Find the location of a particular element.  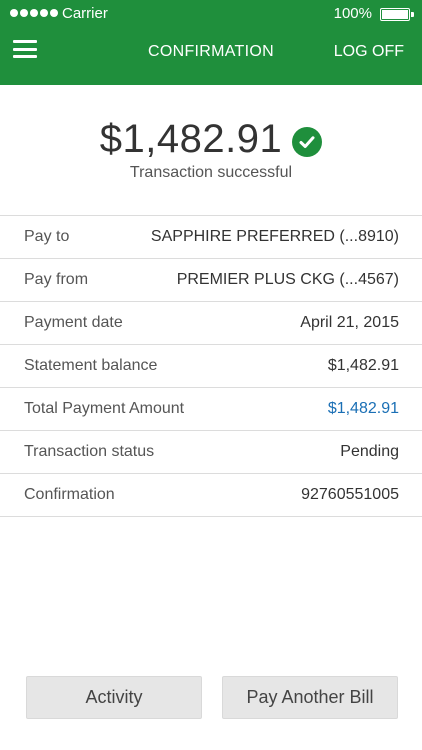

detail-row-pay-to: Pay to SAPPHIRE PREFERRED (...8910) is located at coordinates (211, 237).